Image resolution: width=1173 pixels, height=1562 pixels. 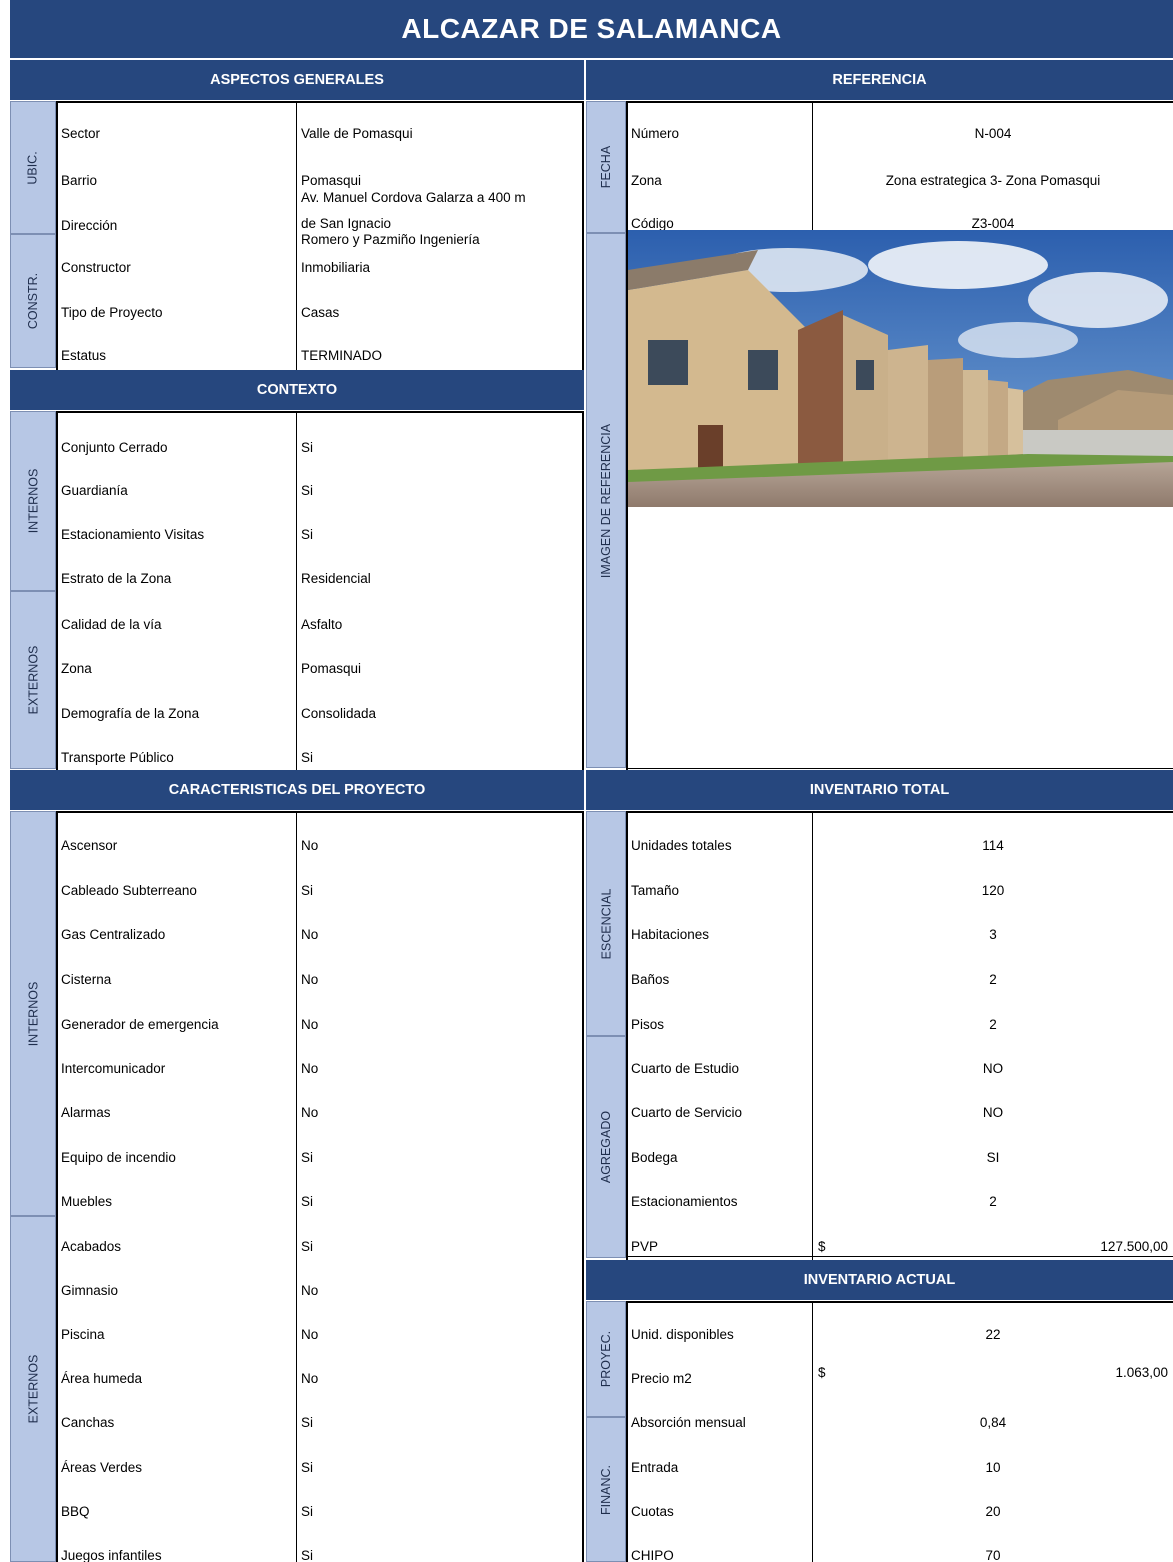 I want to click on sheet-title: ALCAZAR DE SALAMANCA, so click(x=591, y=29).